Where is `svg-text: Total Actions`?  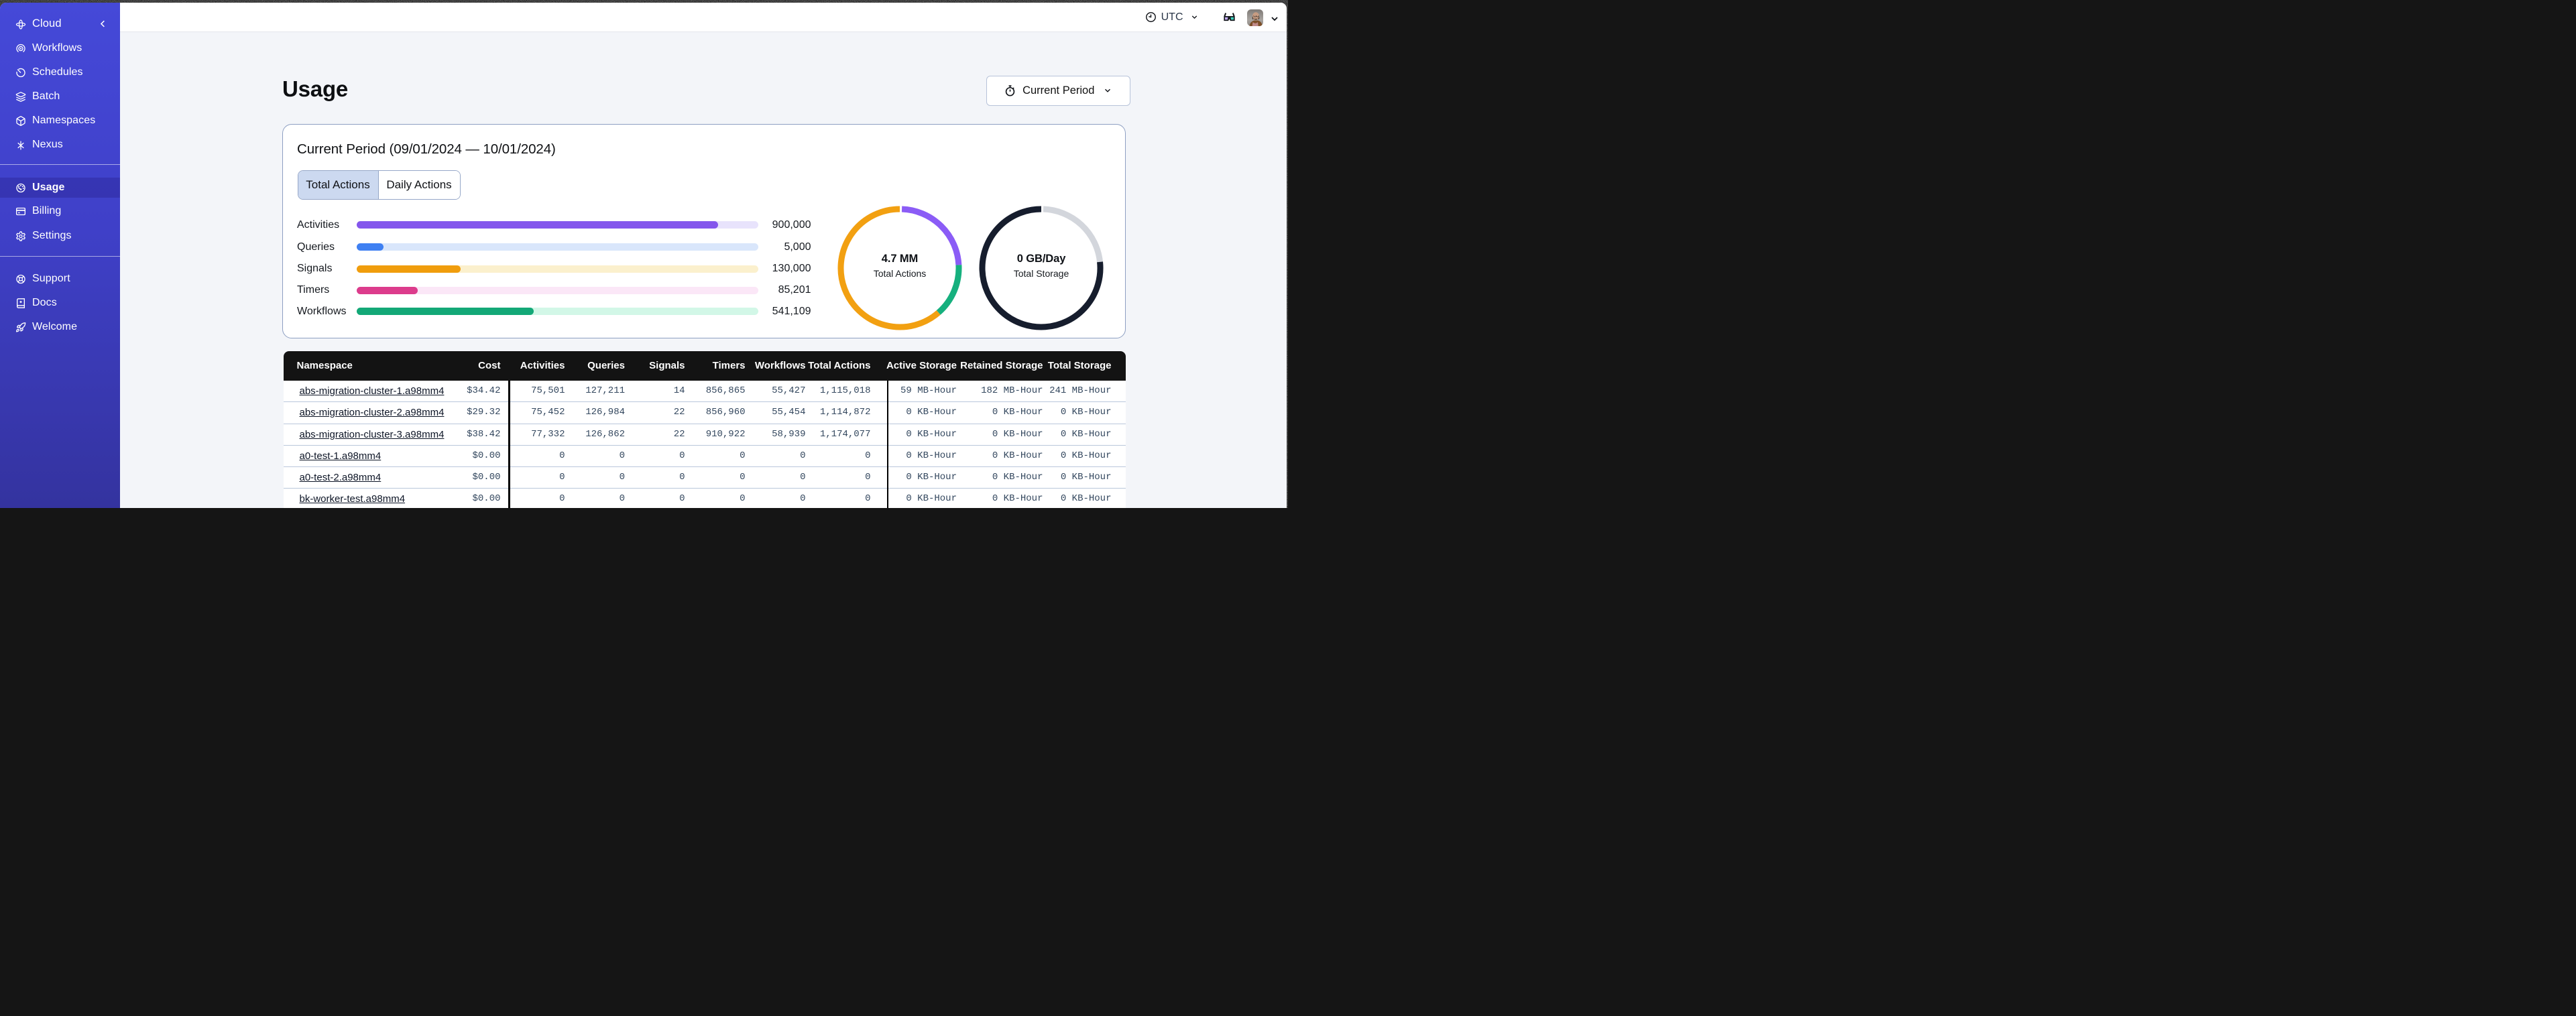 svg-text: Total Actions is located at coordinates (899, 273).